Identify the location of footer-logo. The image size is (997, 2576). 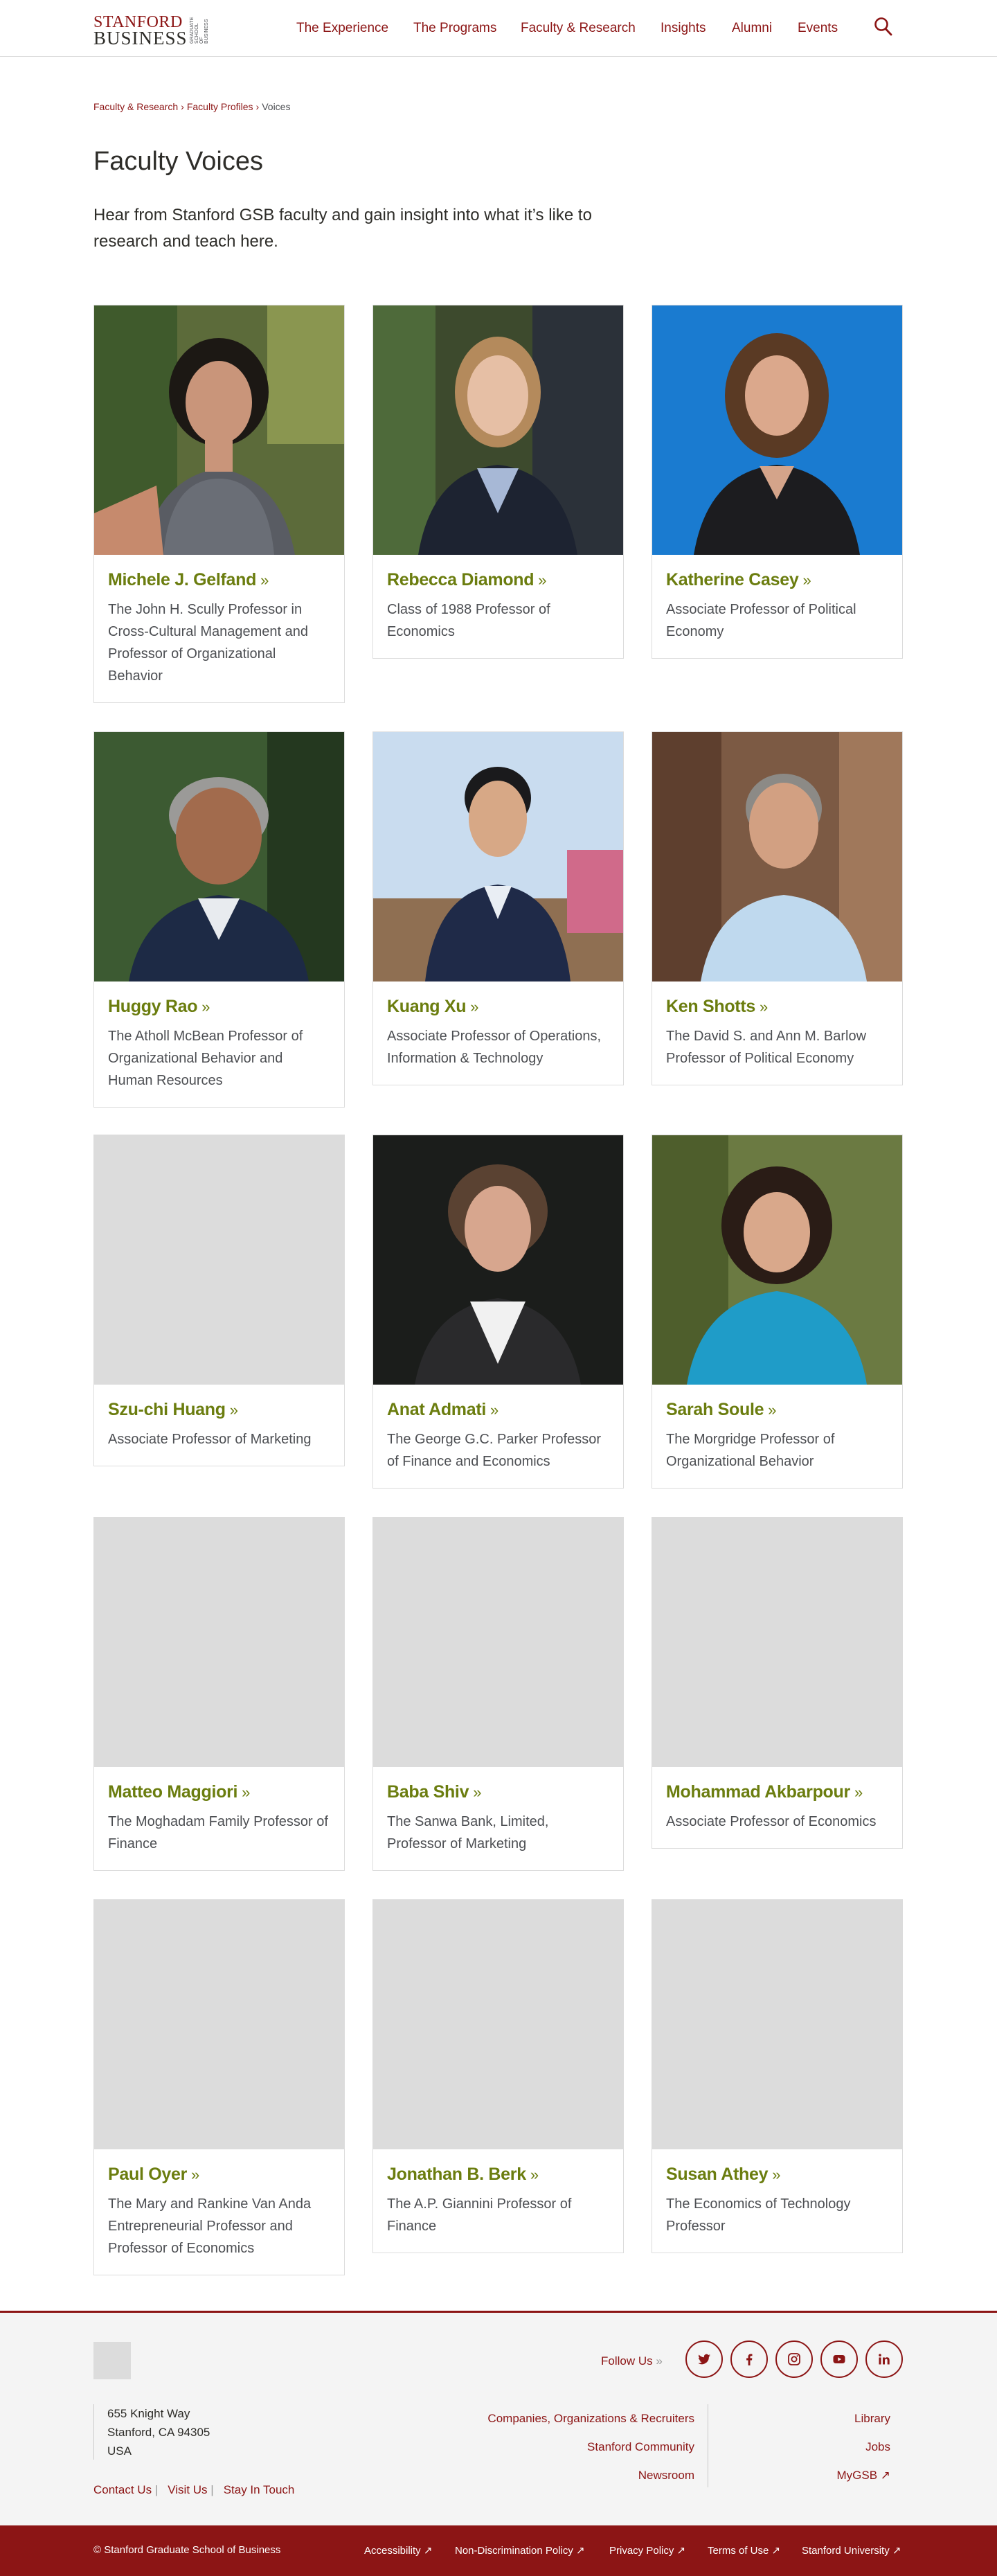
(112, 2360).